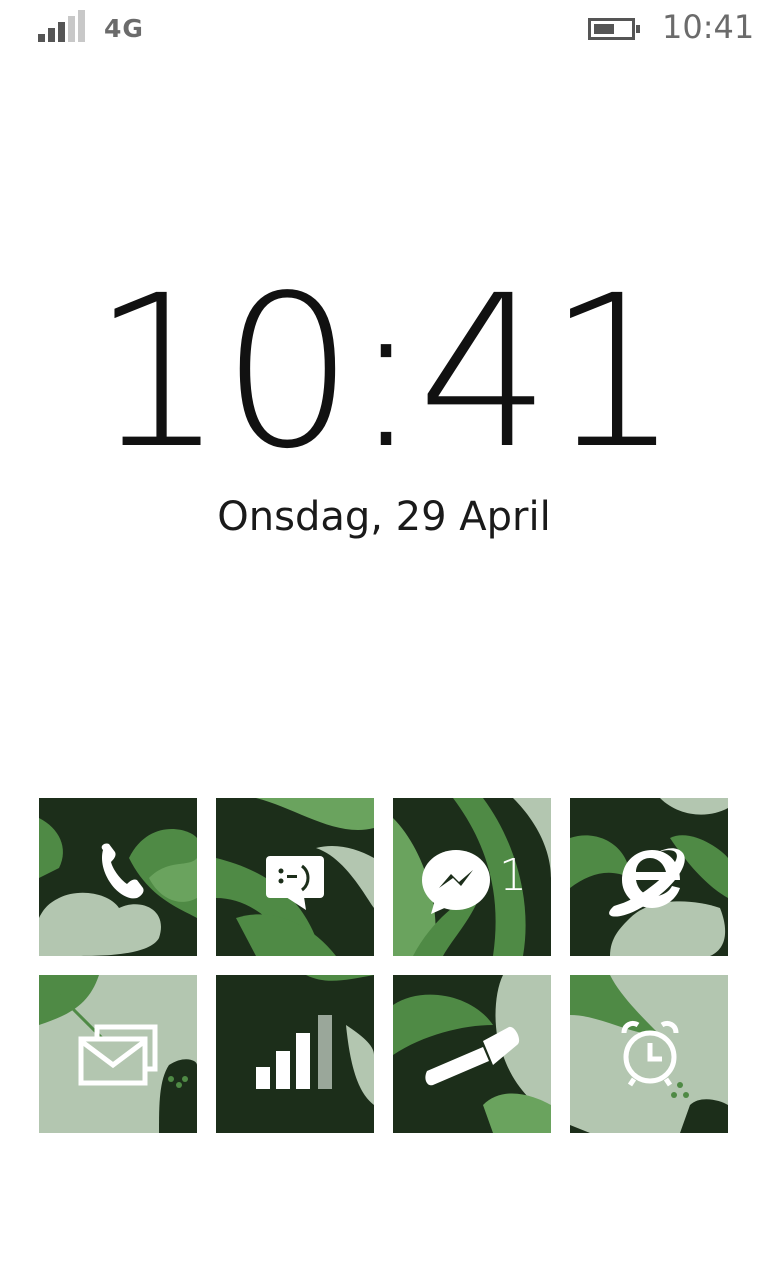 Image resolution: width=768 pixels, height=1280 pixels. I want to click on signal-bars-icon, so click(294, 1052).